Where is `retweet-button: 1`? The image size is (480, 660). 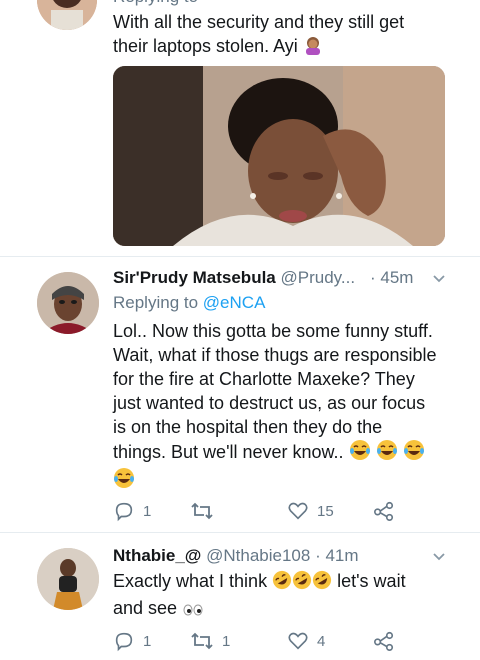 retweet-button: 1 is located at coordinates (210, 641).